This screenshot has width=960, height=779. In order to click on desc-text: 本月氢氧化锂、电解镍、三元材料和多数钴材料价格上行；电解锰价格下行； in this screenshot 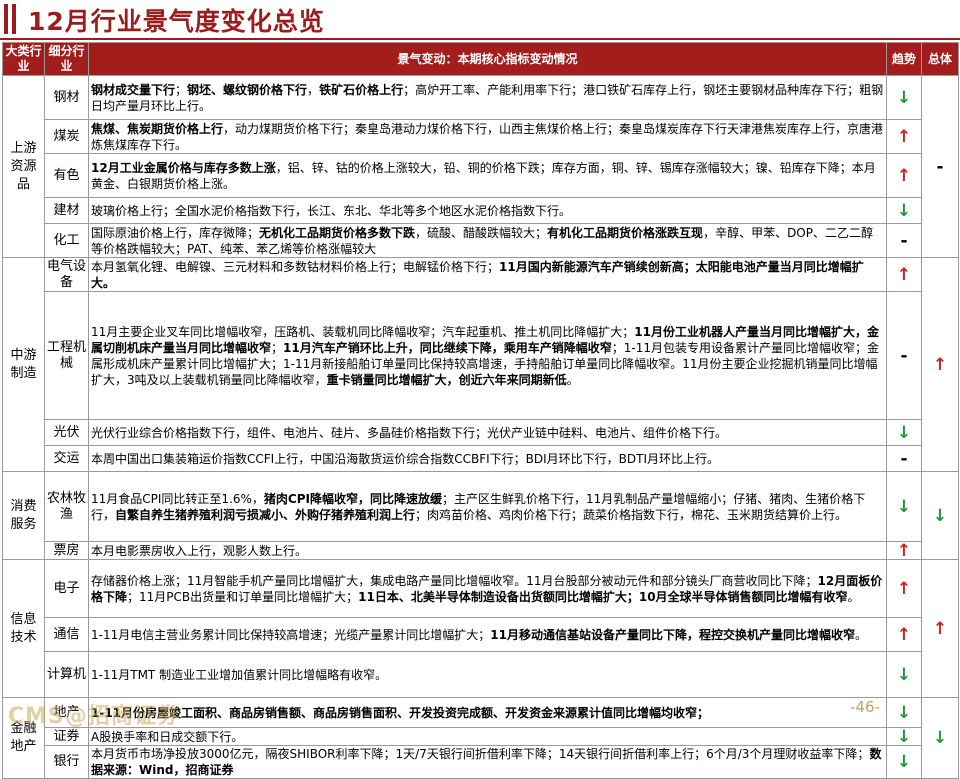, I will do `click(295, 266)`.